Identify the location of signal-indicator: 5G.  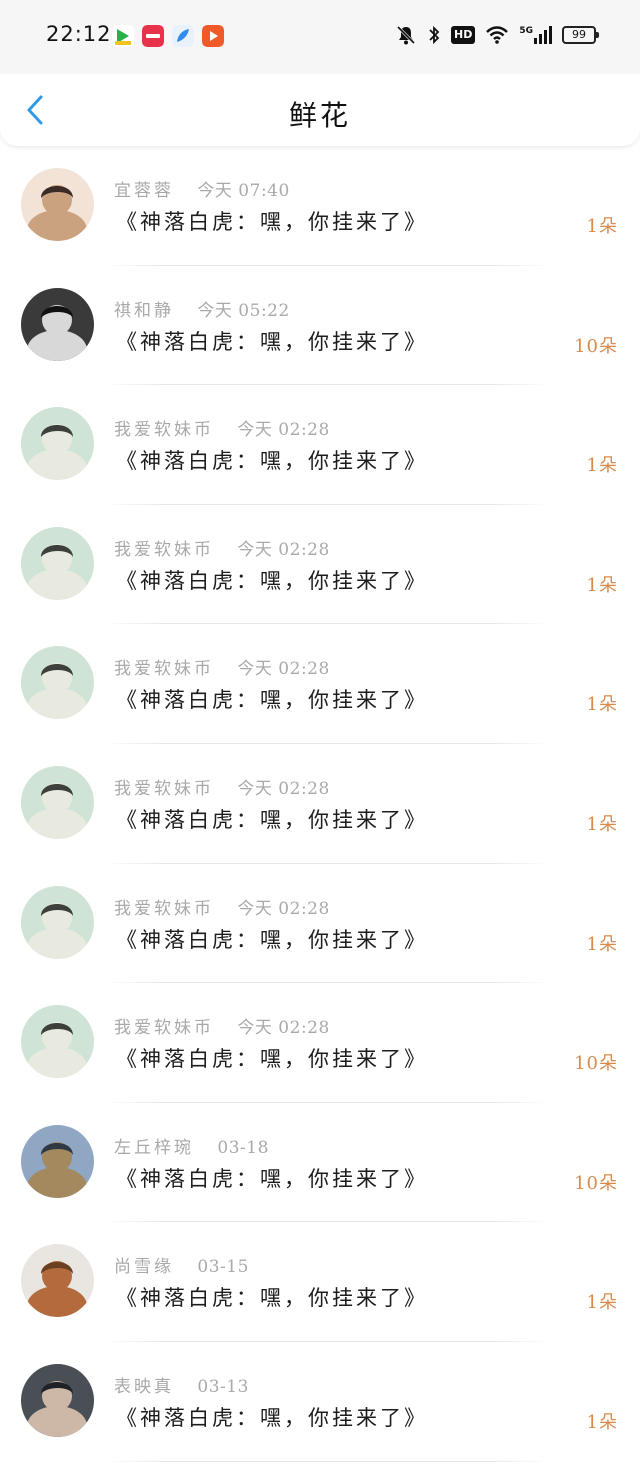
(535, 35).